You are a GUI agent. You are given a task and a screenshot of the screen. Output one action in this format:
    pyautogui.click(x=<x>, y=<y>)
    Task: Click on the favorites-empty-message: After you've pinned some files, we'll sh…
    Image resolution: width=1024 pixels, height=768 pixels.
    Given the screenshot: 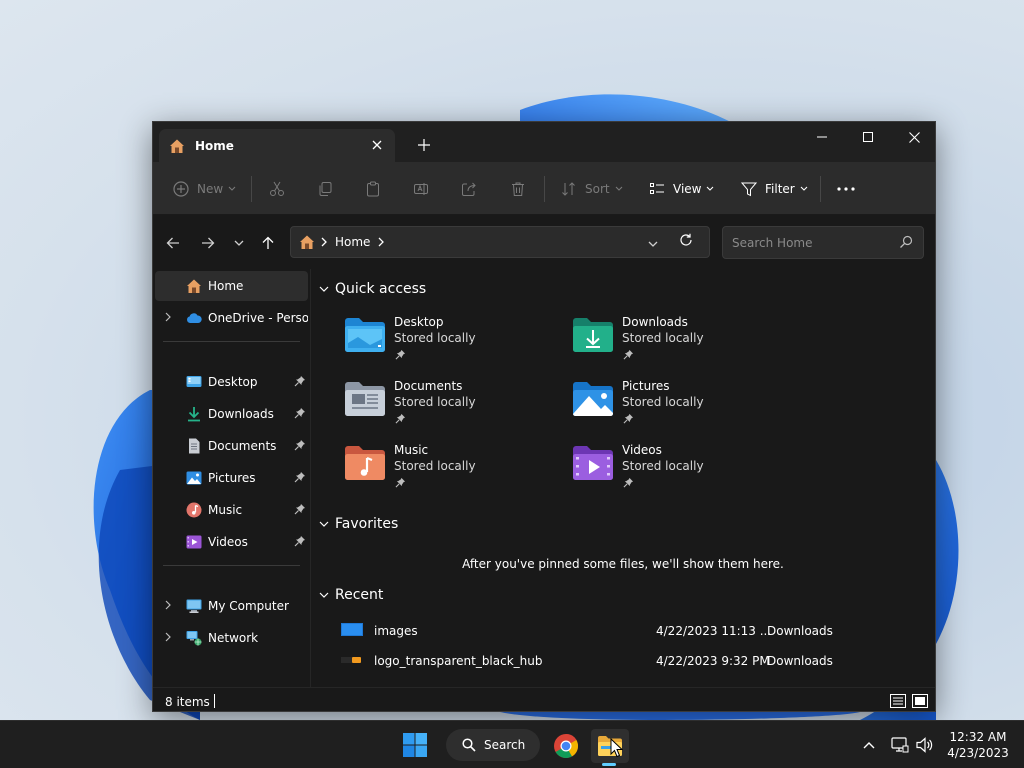 What is the action you would take?
    pyautogui.click(x=623, y=564)
    